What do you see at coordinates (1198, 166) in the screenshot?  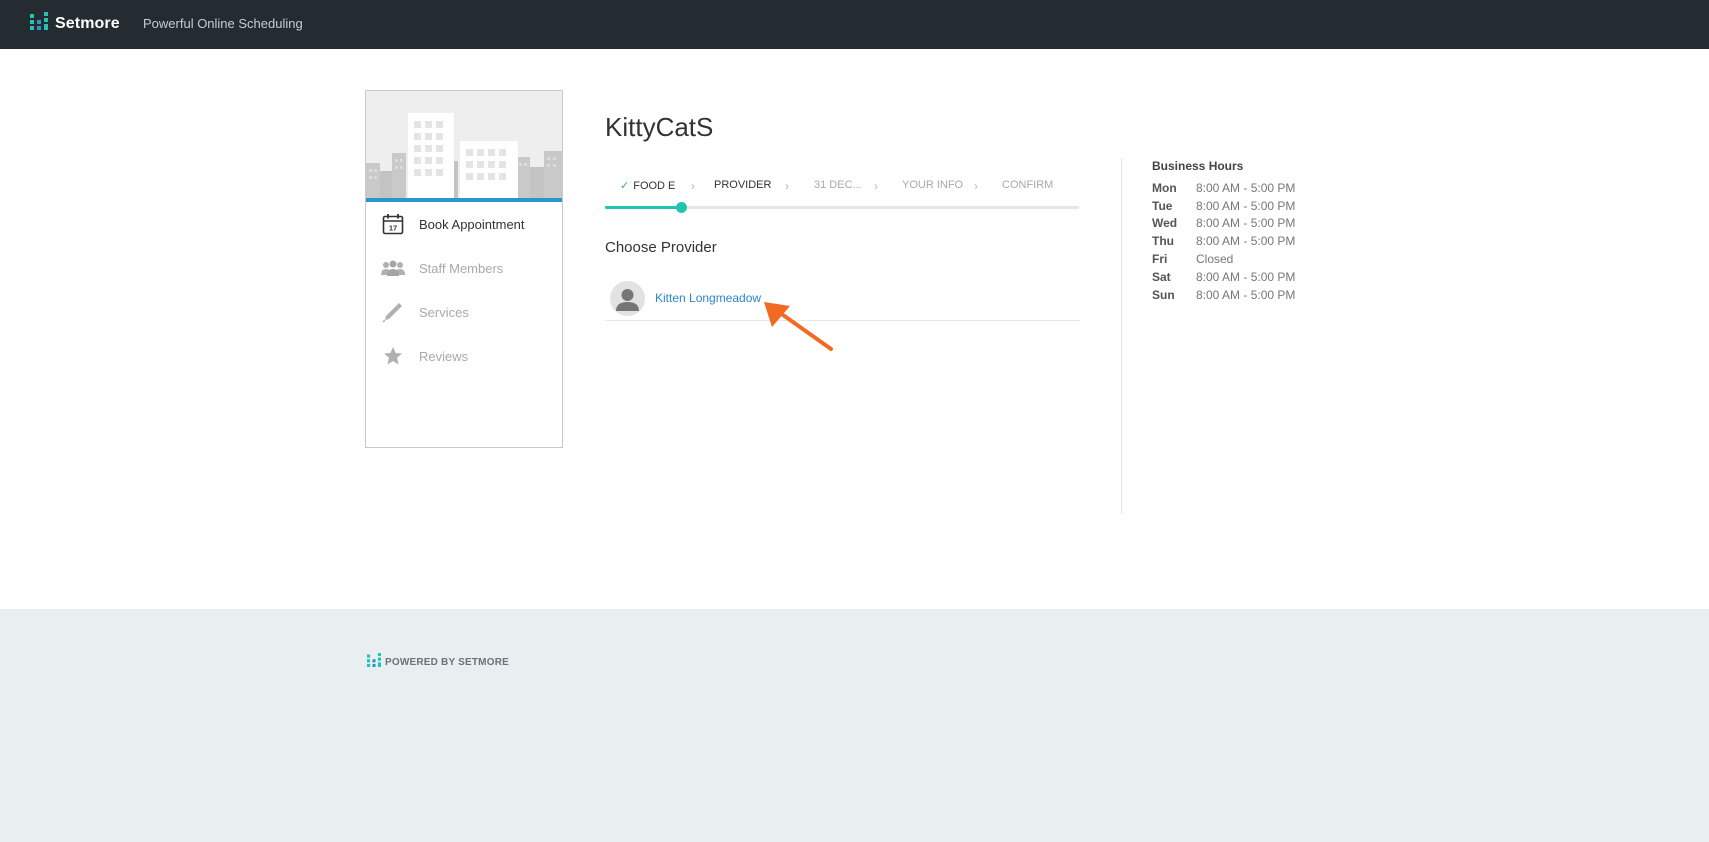 I see `business-hours-title: Business Hours` at bounding box center [1198, 166].